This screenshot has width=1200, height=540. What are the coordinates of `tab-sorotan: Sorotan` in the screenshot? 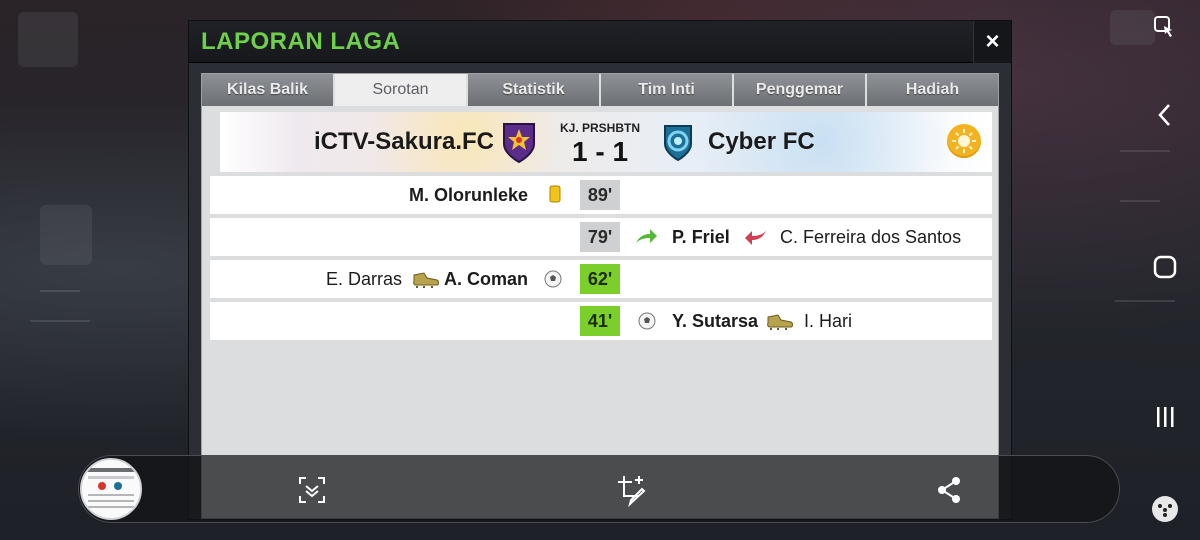 It's located at (400, 90).